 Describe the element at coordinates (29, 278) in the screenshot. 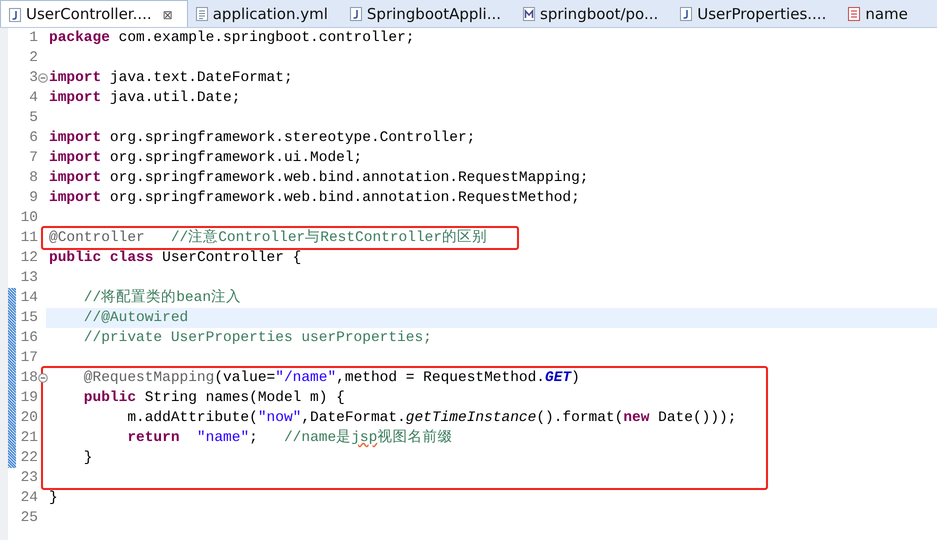

I see `line-number: 13` at that location.